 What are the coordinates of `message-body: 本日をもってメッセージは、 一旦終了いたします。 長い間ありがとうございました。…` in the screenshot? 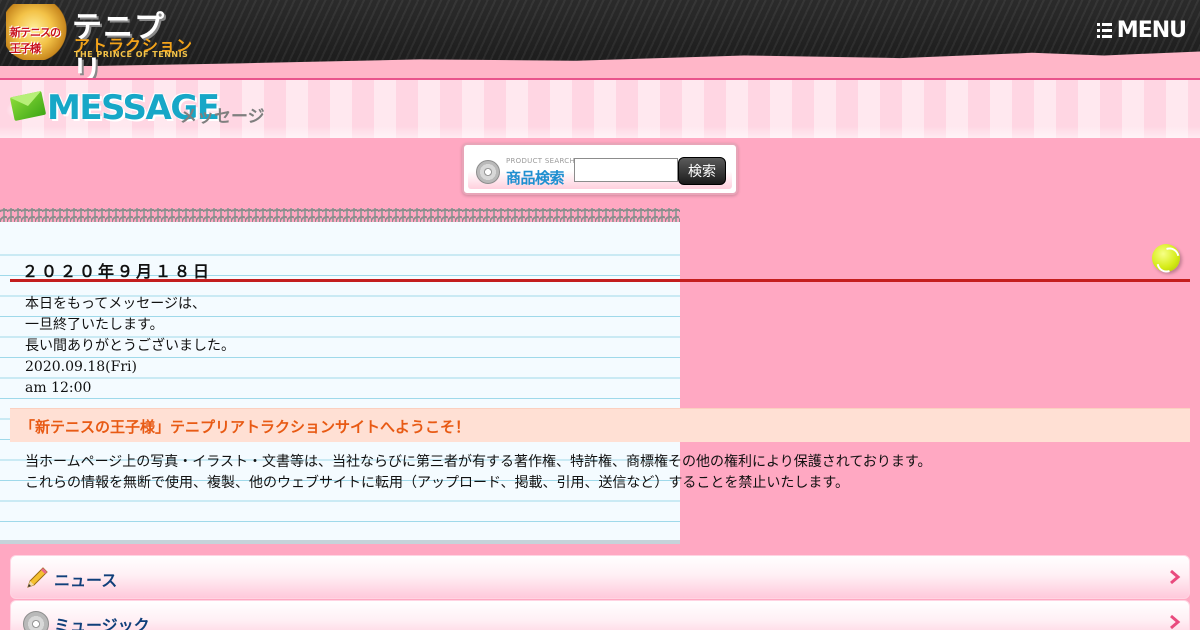 It's located at (130, 346).